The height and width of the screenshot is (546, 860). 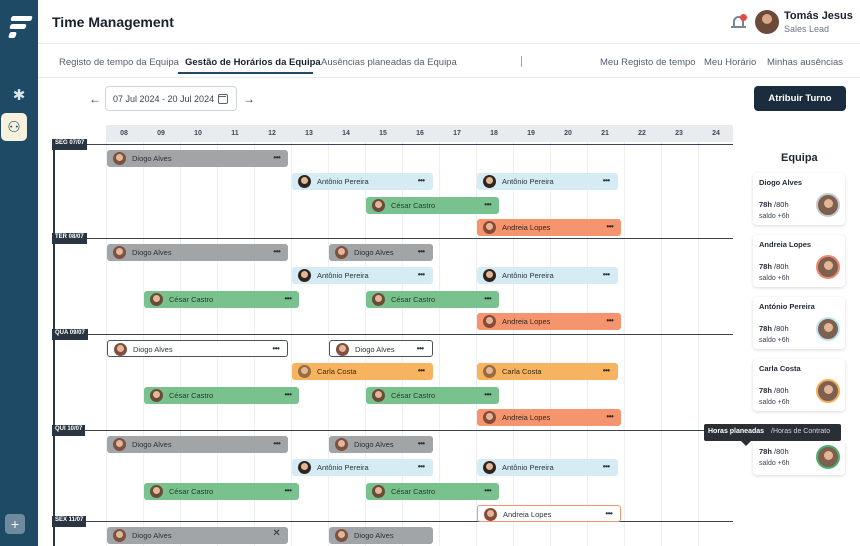 What do you see at coordinates (249, 99) in the screenshot?
I see `arrow-right-icon: →` at bounding box center [249, 99].